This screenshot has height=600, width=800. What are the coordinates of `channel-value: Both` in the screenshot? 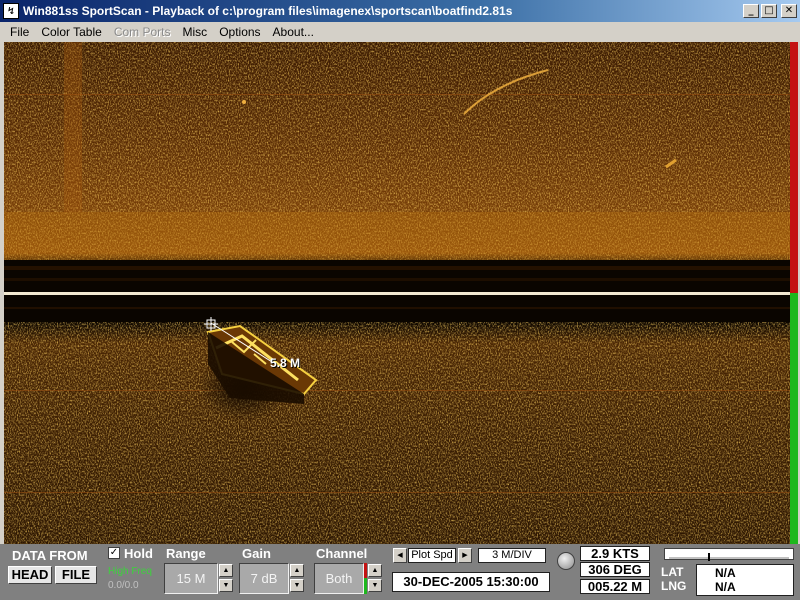 It's located at (339, 578).